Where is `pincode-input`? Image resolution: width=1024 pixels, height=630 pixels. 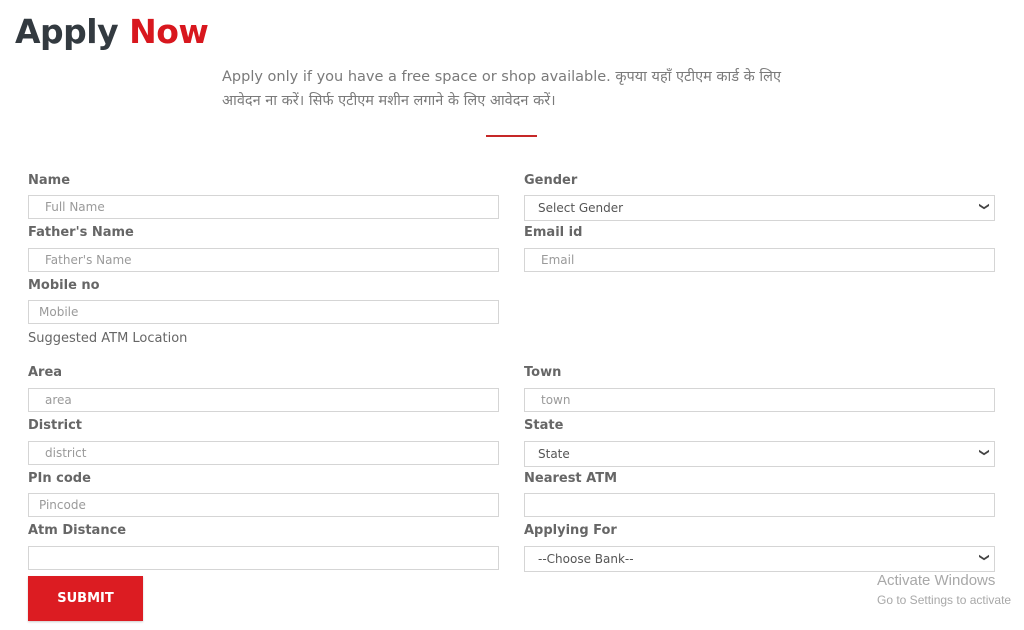 pincode-input is located at coordinates (263, 505).